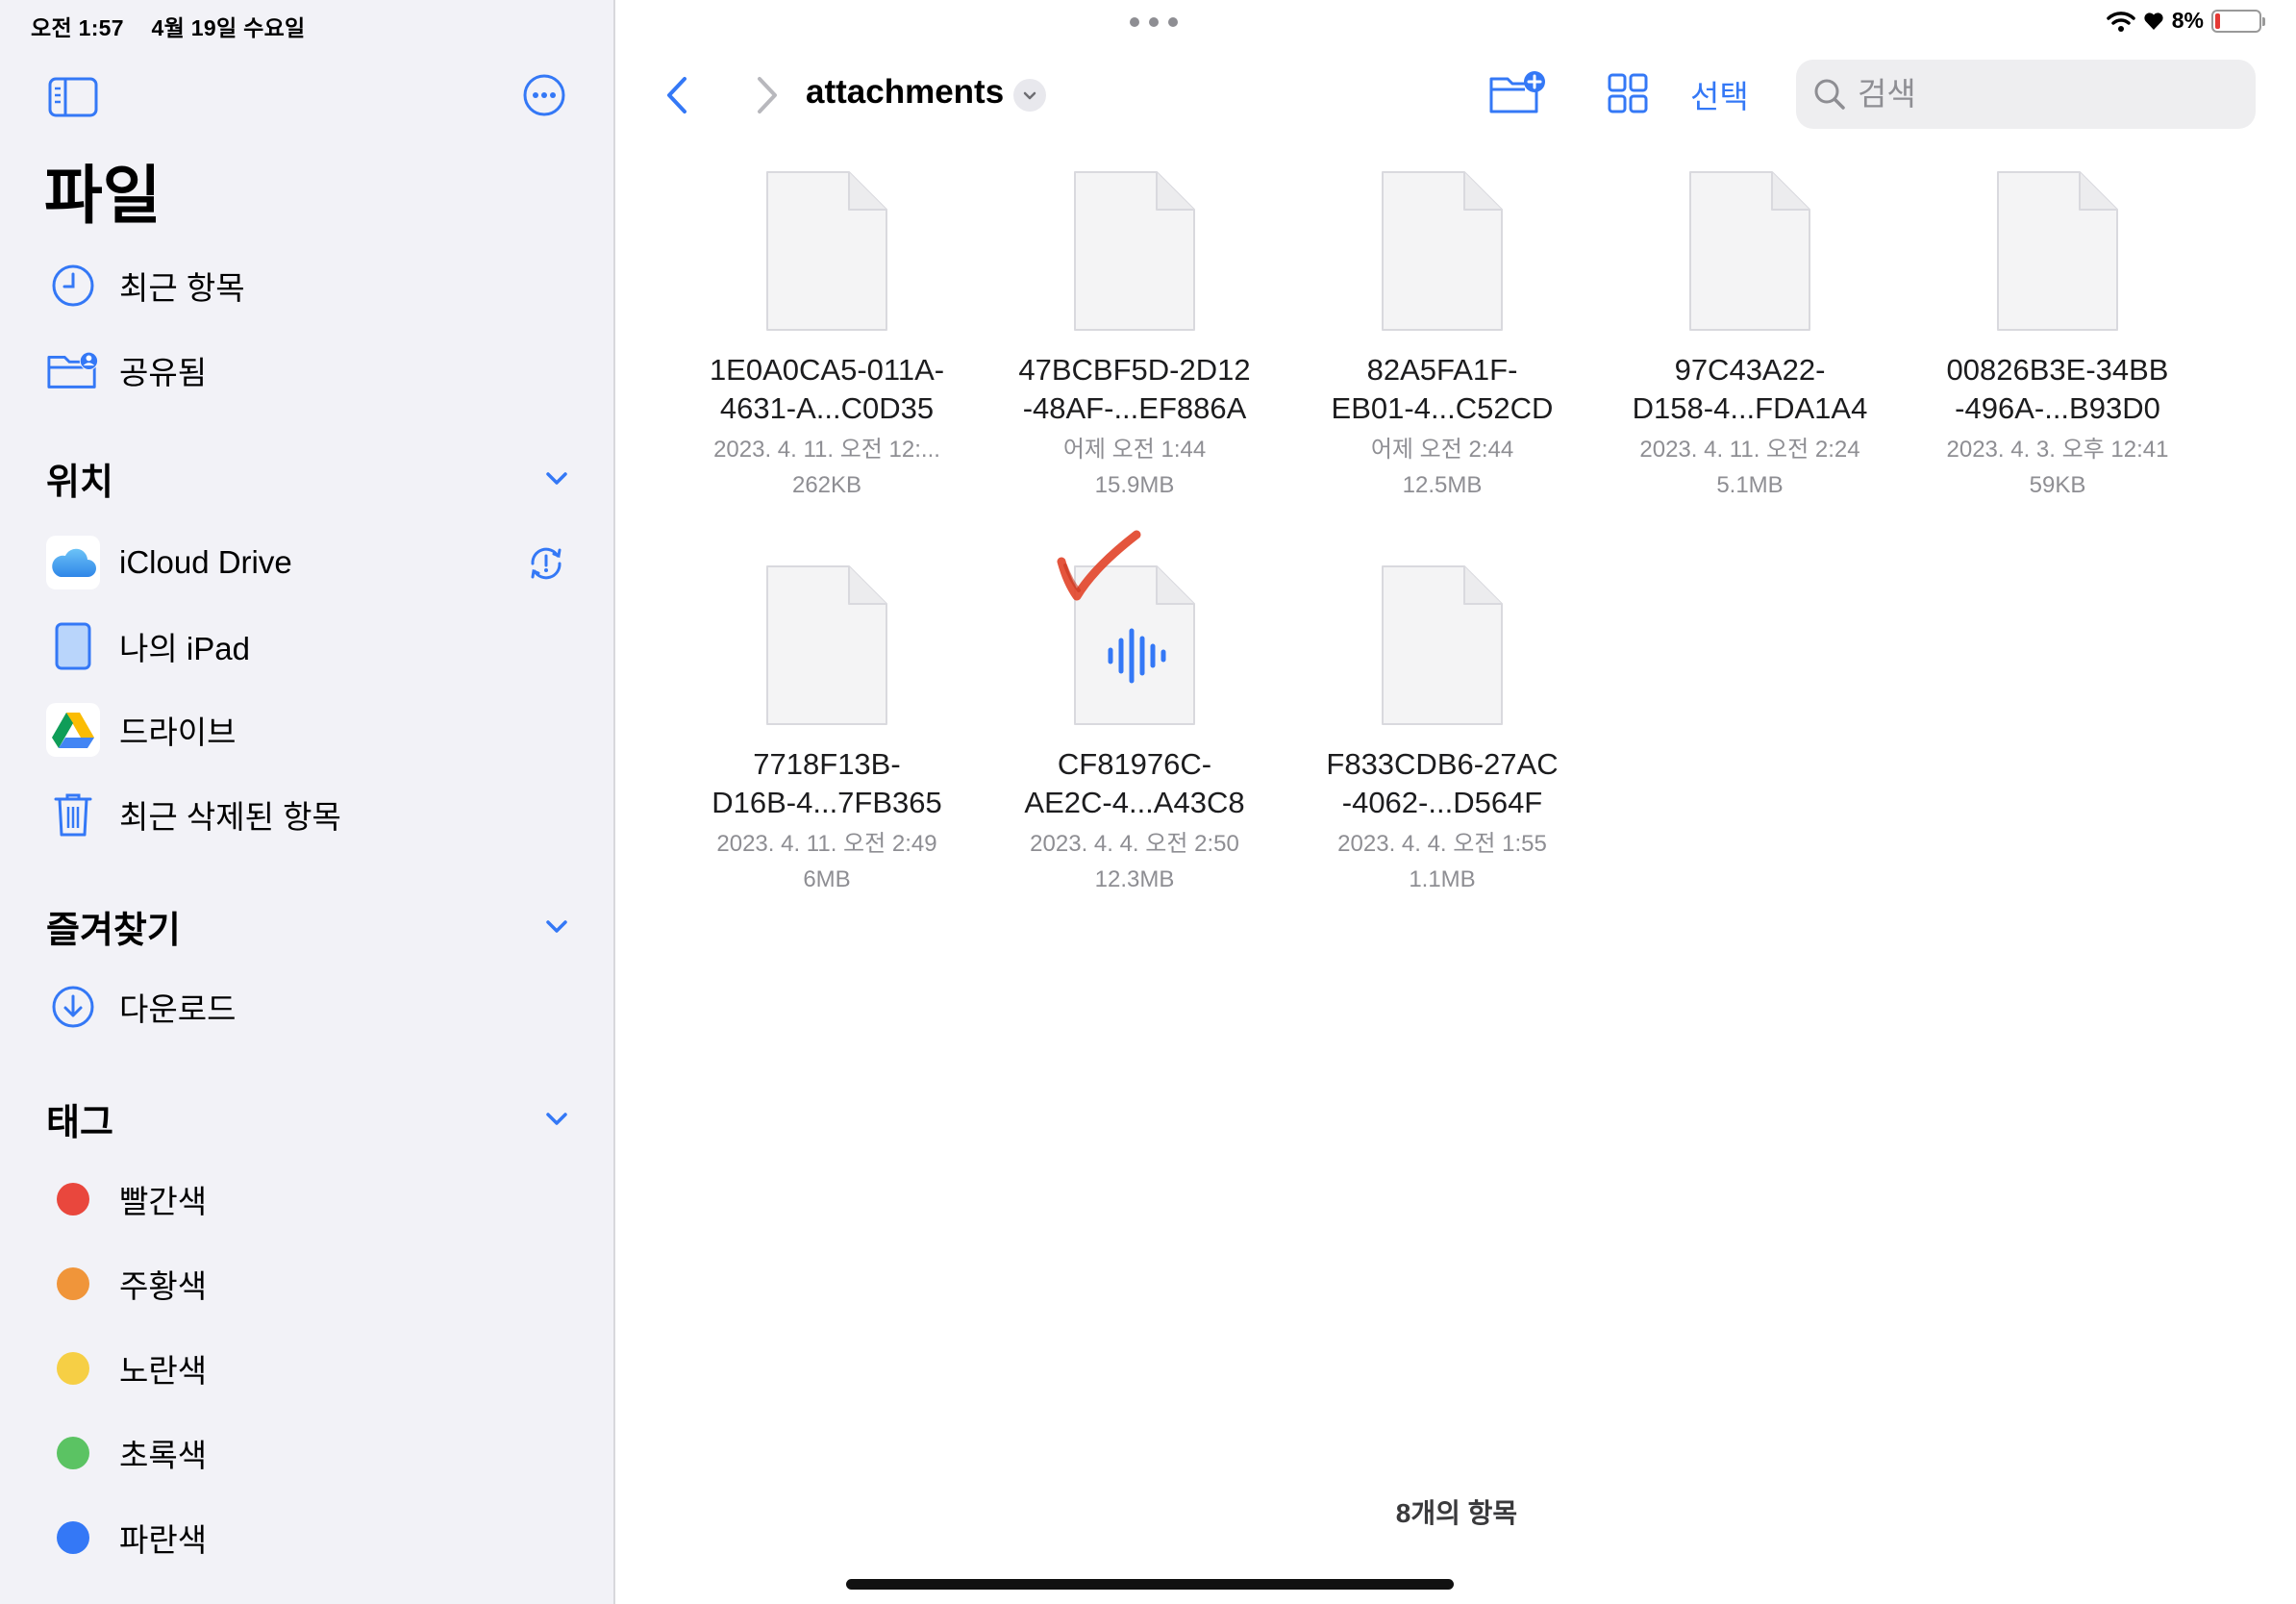 This screenshot has height=1604, width=2296. What do you see at coordinates (1442, 467) in the screenshot?
I see `file-meta: 어제 오전 2:44 12.5MB` at bounding box center [1442, 467].